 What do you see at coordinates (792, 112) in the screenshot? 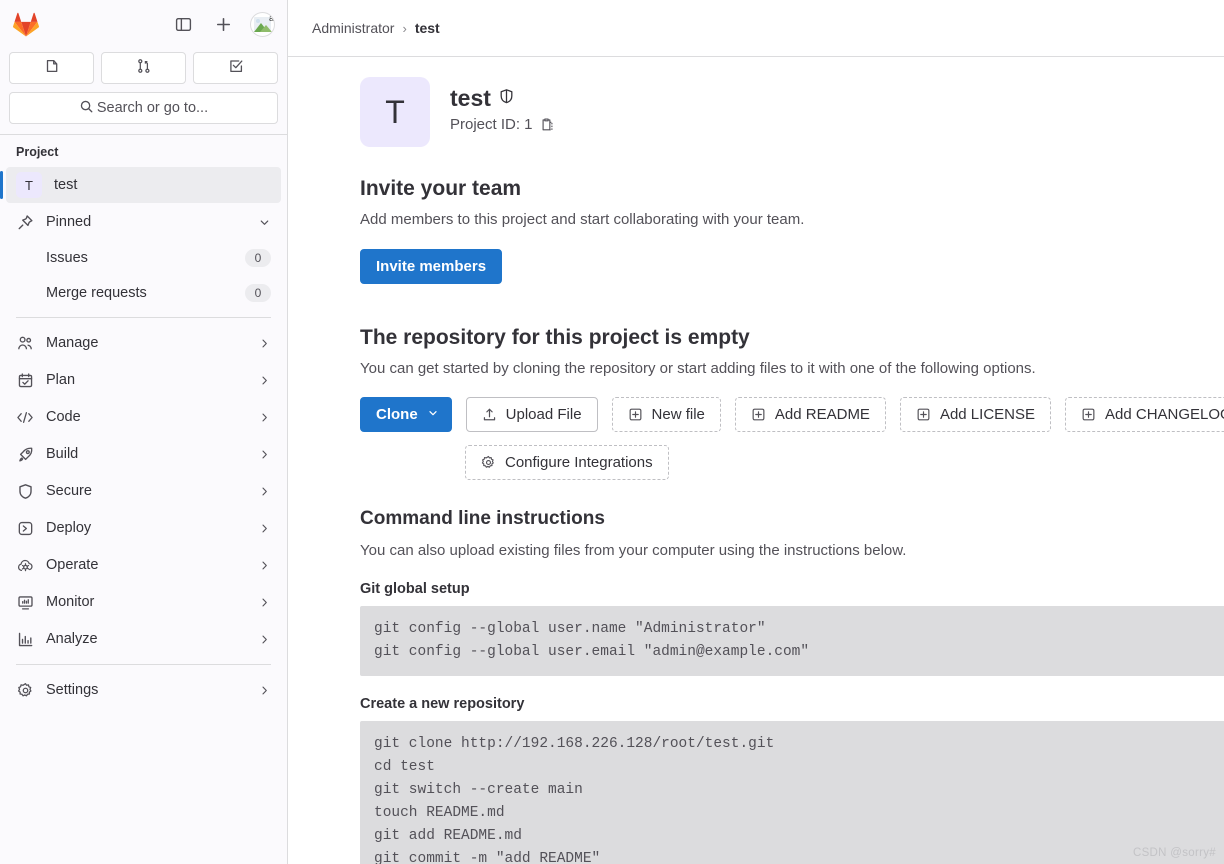
I see `project-header: T test Project ID: 1` at bounding box center [792, 112].